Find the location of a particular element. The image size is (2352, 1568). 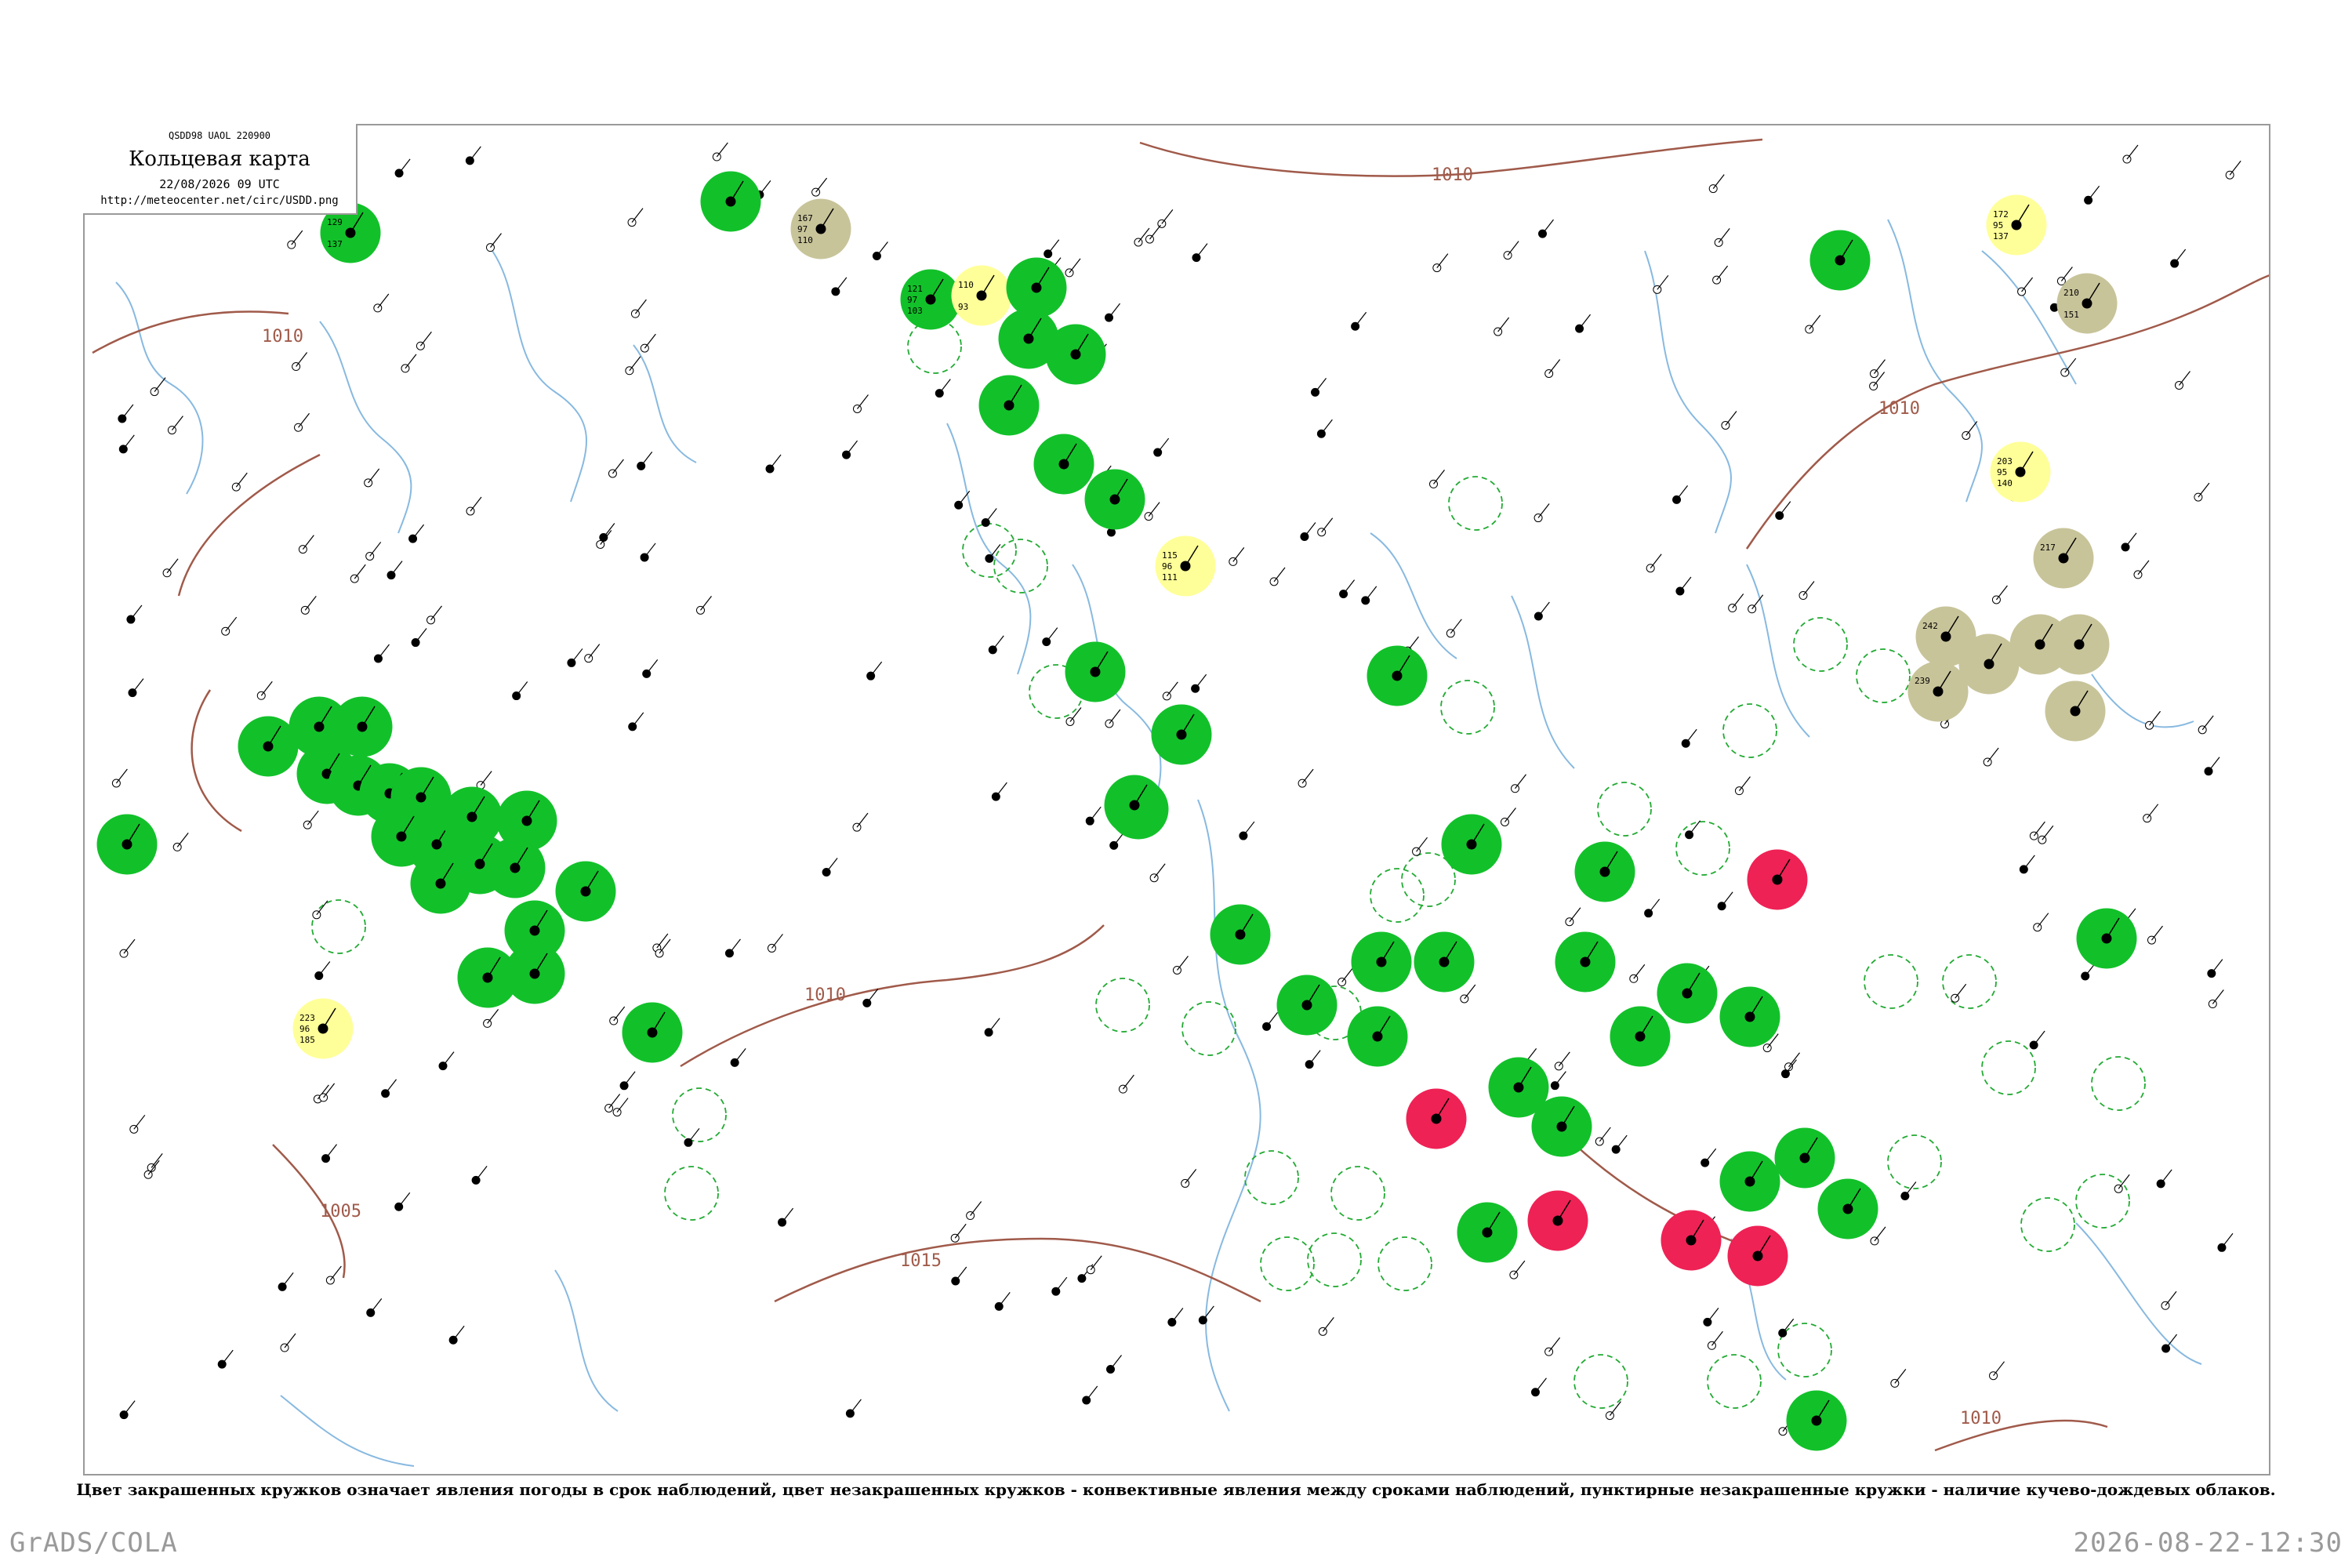

station-value: 96 is located at coordinates (1167, 566).